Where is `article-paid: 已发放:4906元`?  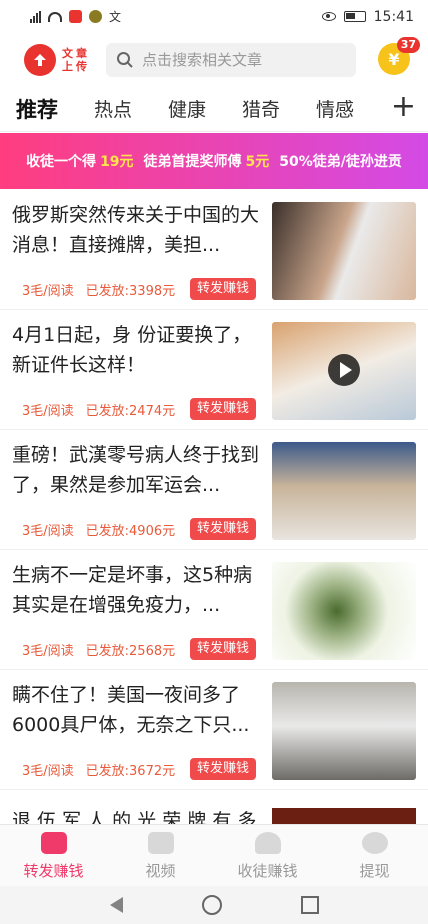
article-paid: 已发放:4906元 is located at coordinates (130, 531).